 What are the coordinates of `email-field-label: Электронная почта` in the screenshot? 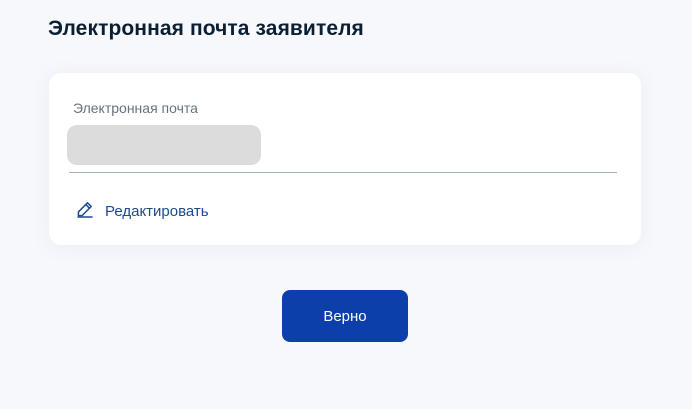 It's located at (135, 108).